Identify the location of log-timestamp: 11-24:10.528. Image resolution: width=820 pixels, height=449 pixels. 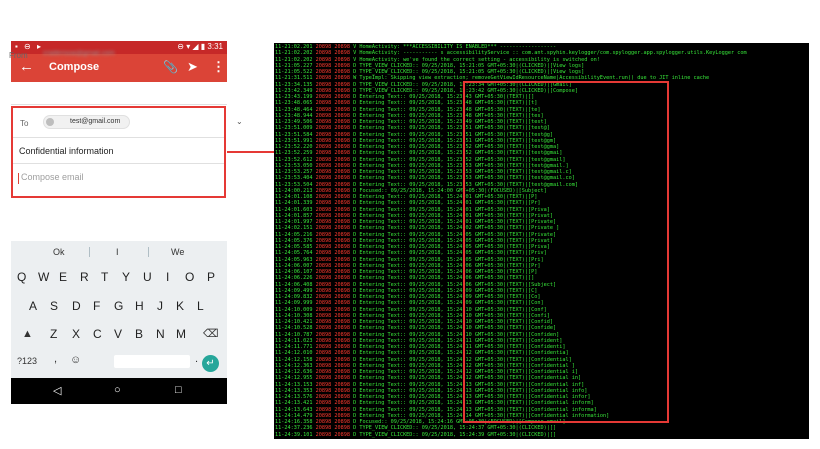
(294, 328).